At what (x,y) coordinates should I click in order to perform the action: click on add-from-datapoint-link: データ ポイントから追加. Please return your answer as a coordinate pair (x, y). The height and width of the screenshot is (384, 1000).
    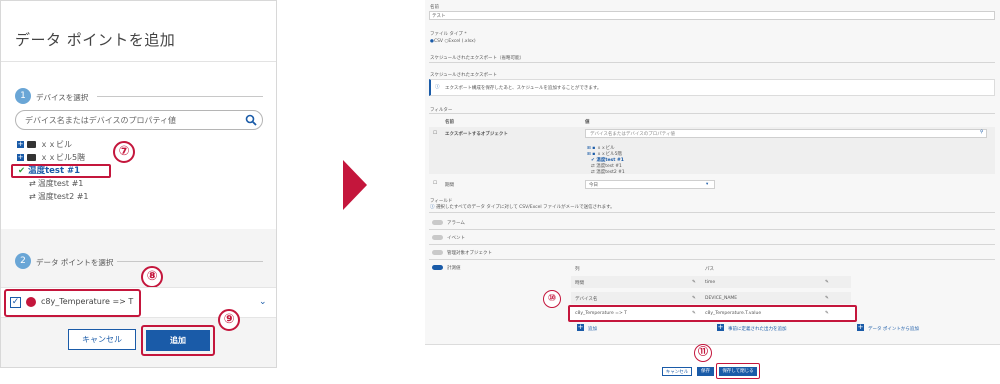
    Looking at the image, I should click on (893, 329).